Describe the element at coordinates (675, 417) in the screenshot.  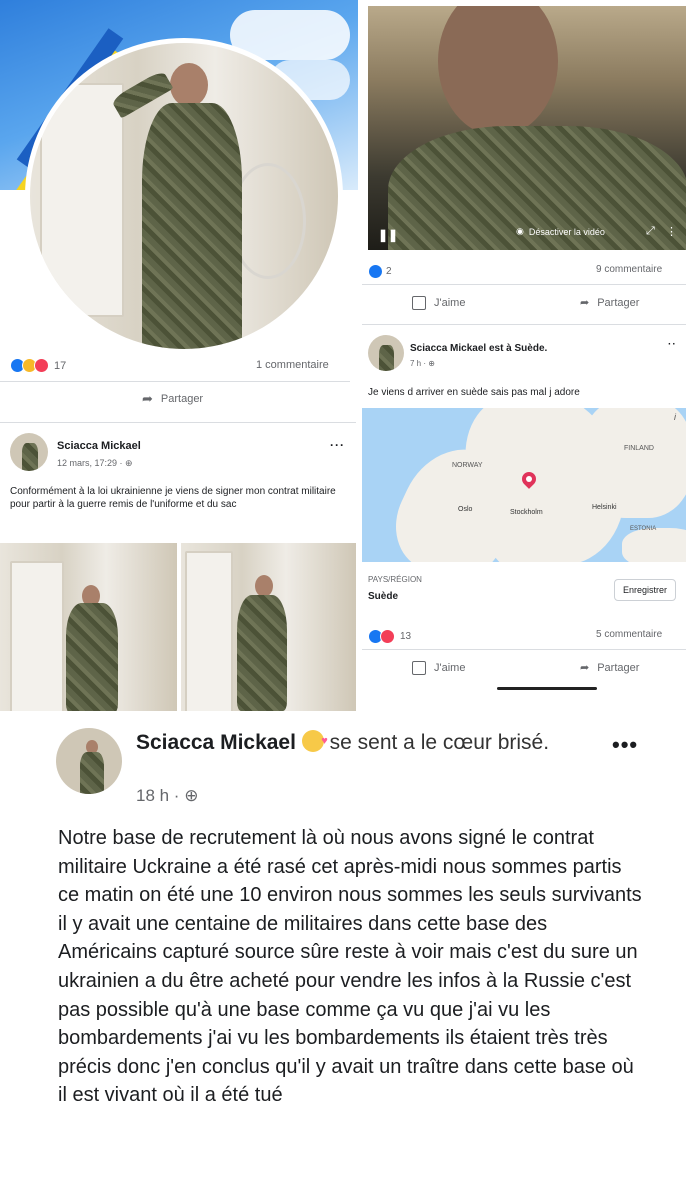
I see `map-info-icon: i` at that location.